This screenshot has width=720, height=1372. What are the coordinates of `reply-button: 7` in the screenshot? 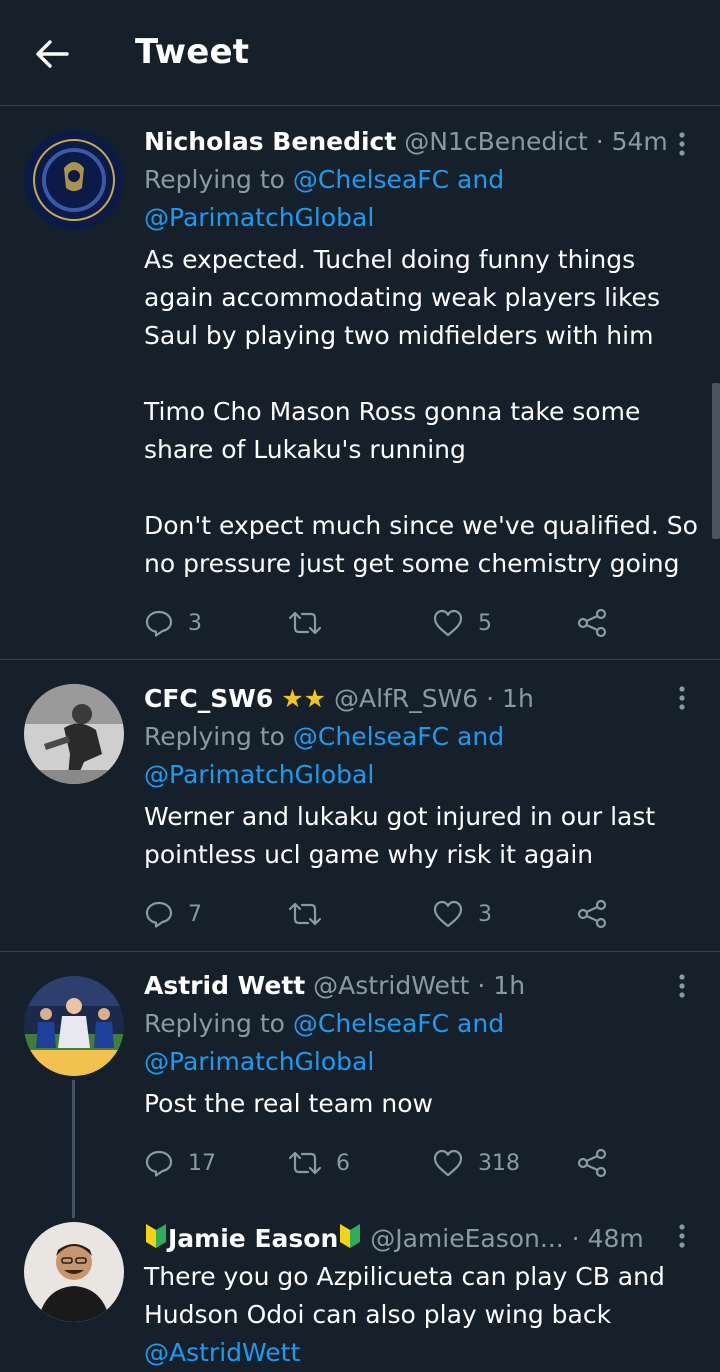 It's located at (173, 914).